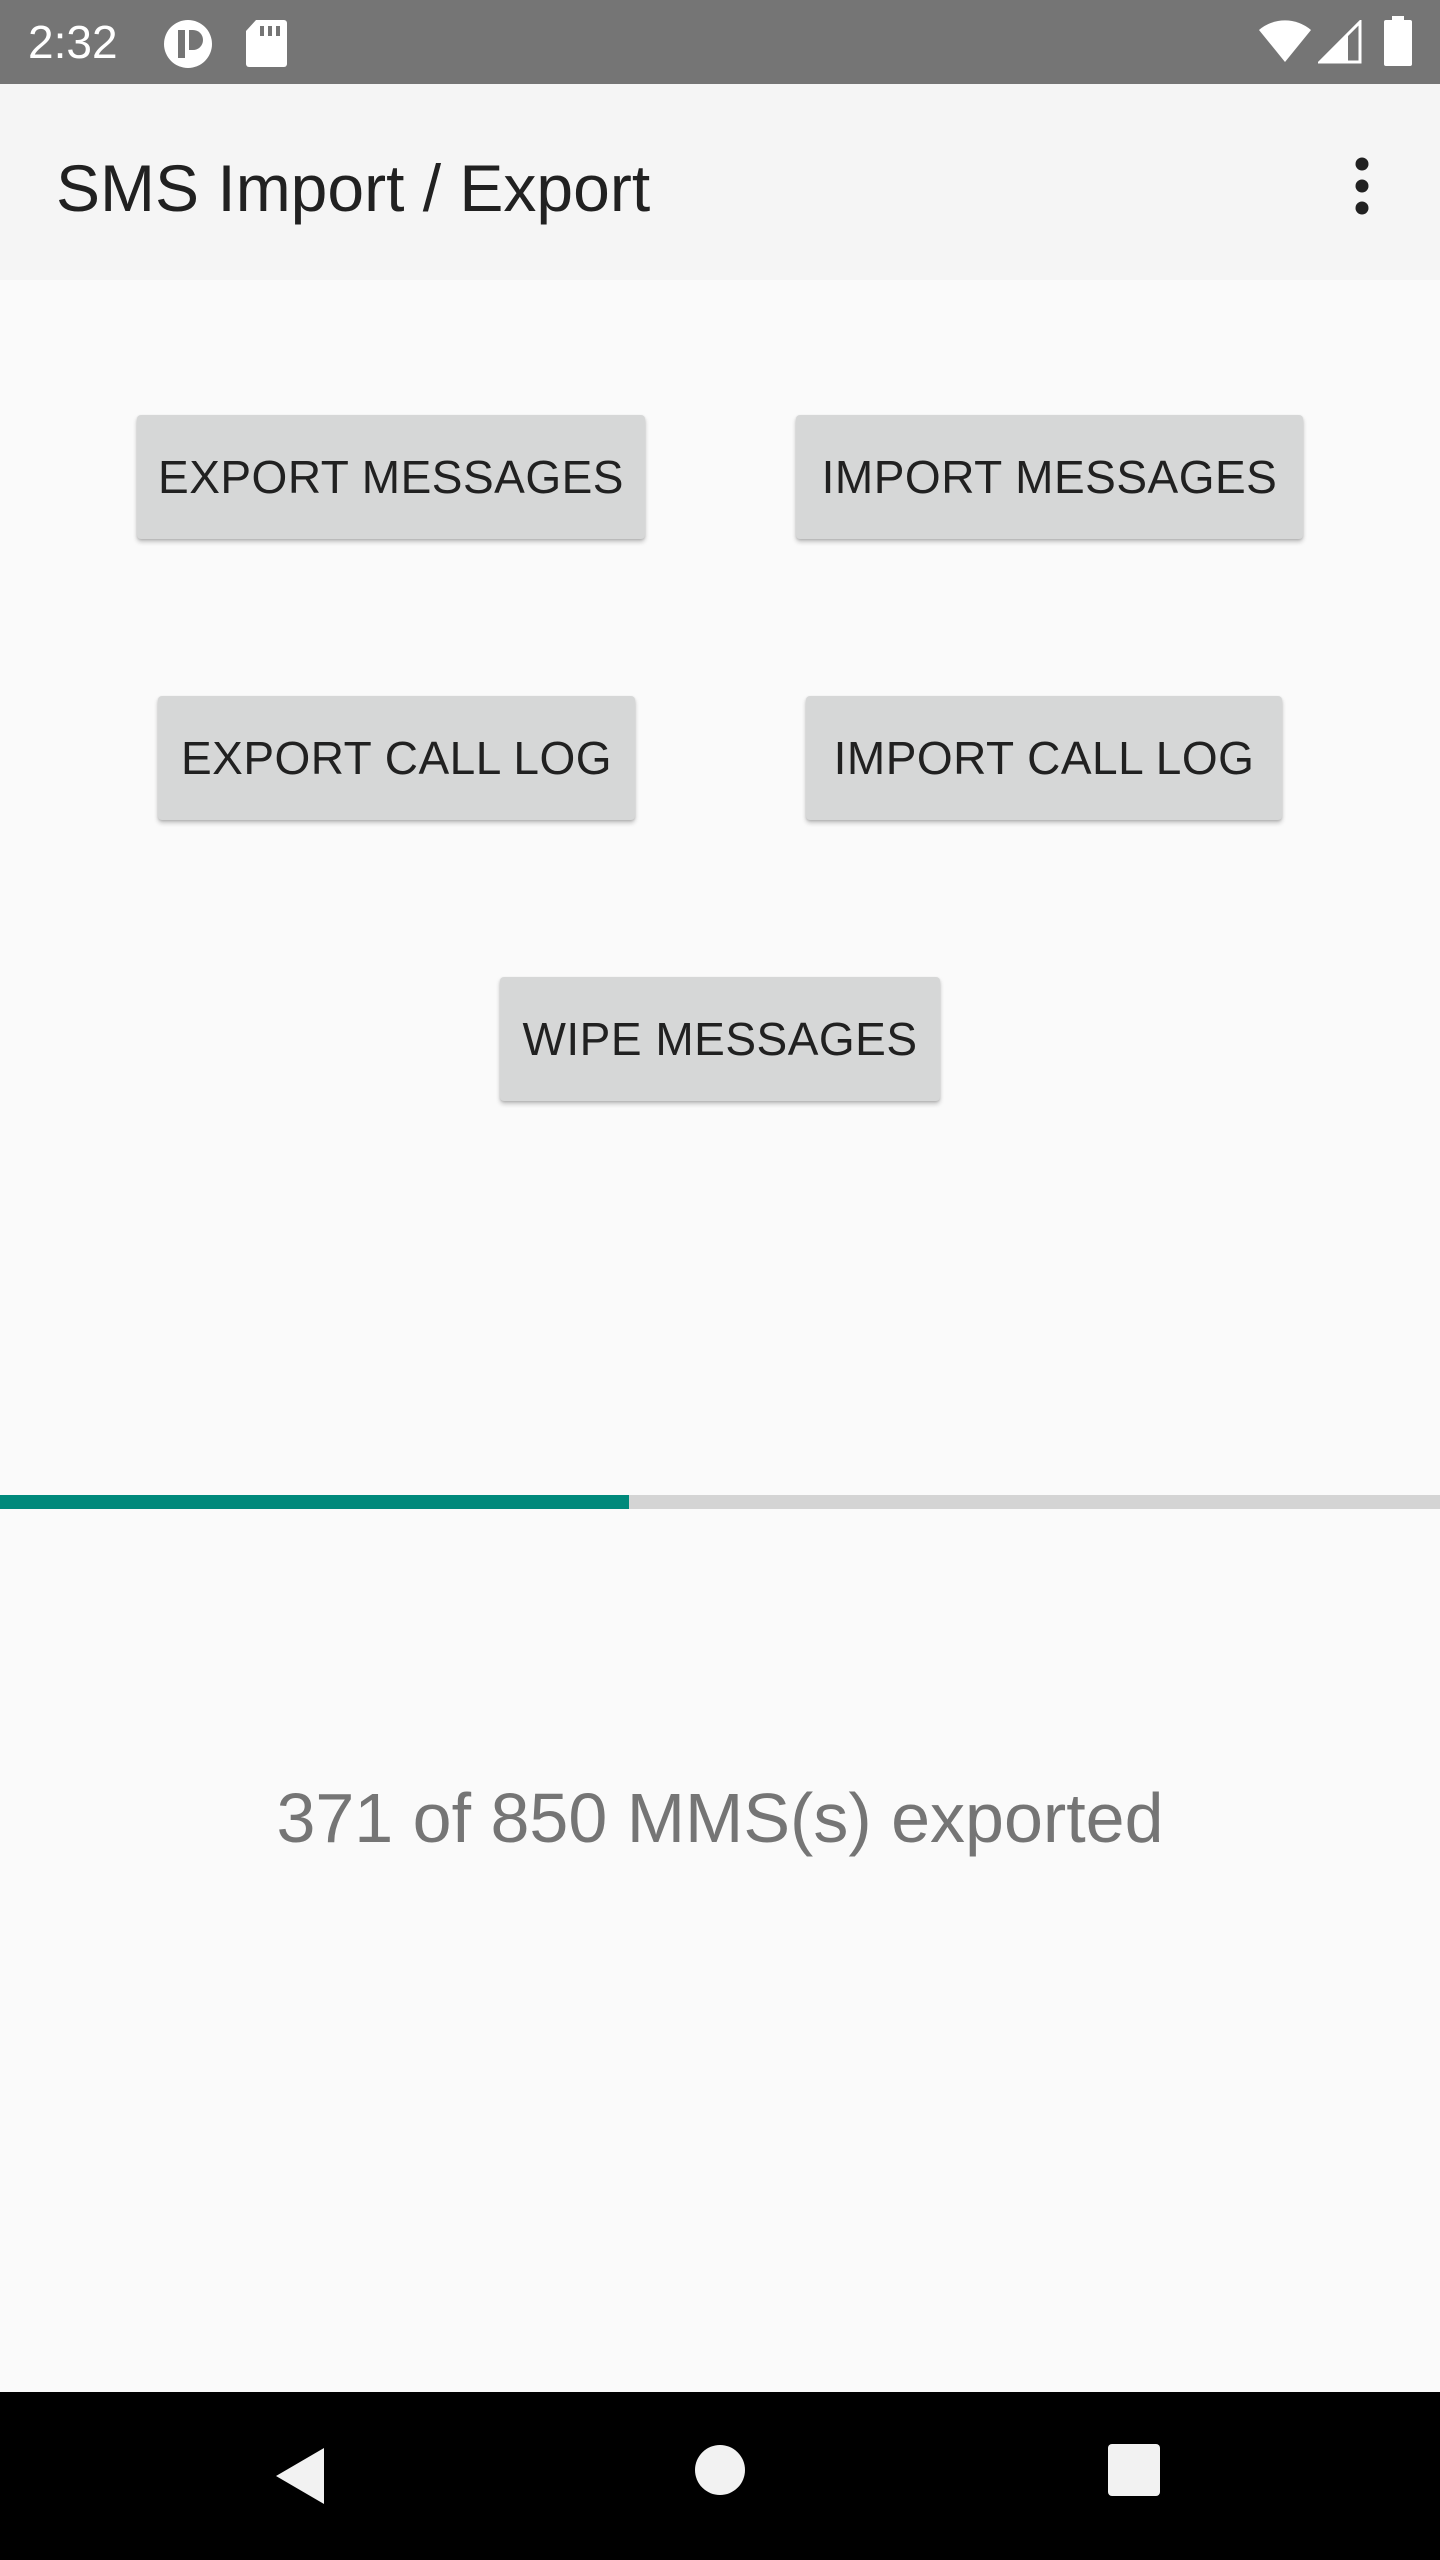 This screenshot has width=1440, height=2560. Describe the element at coordinates (1340, 42) in the screenshot. I see `cell-signal-icon` at that location.